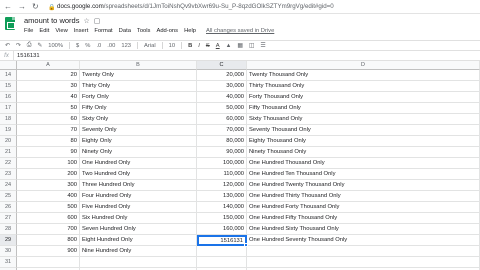 The height and width of the screenshot is (270, 480). Describe the element at coordinates (138, 207) in the screenshot. I see `cell-b: Five Hundred Only` at that location.